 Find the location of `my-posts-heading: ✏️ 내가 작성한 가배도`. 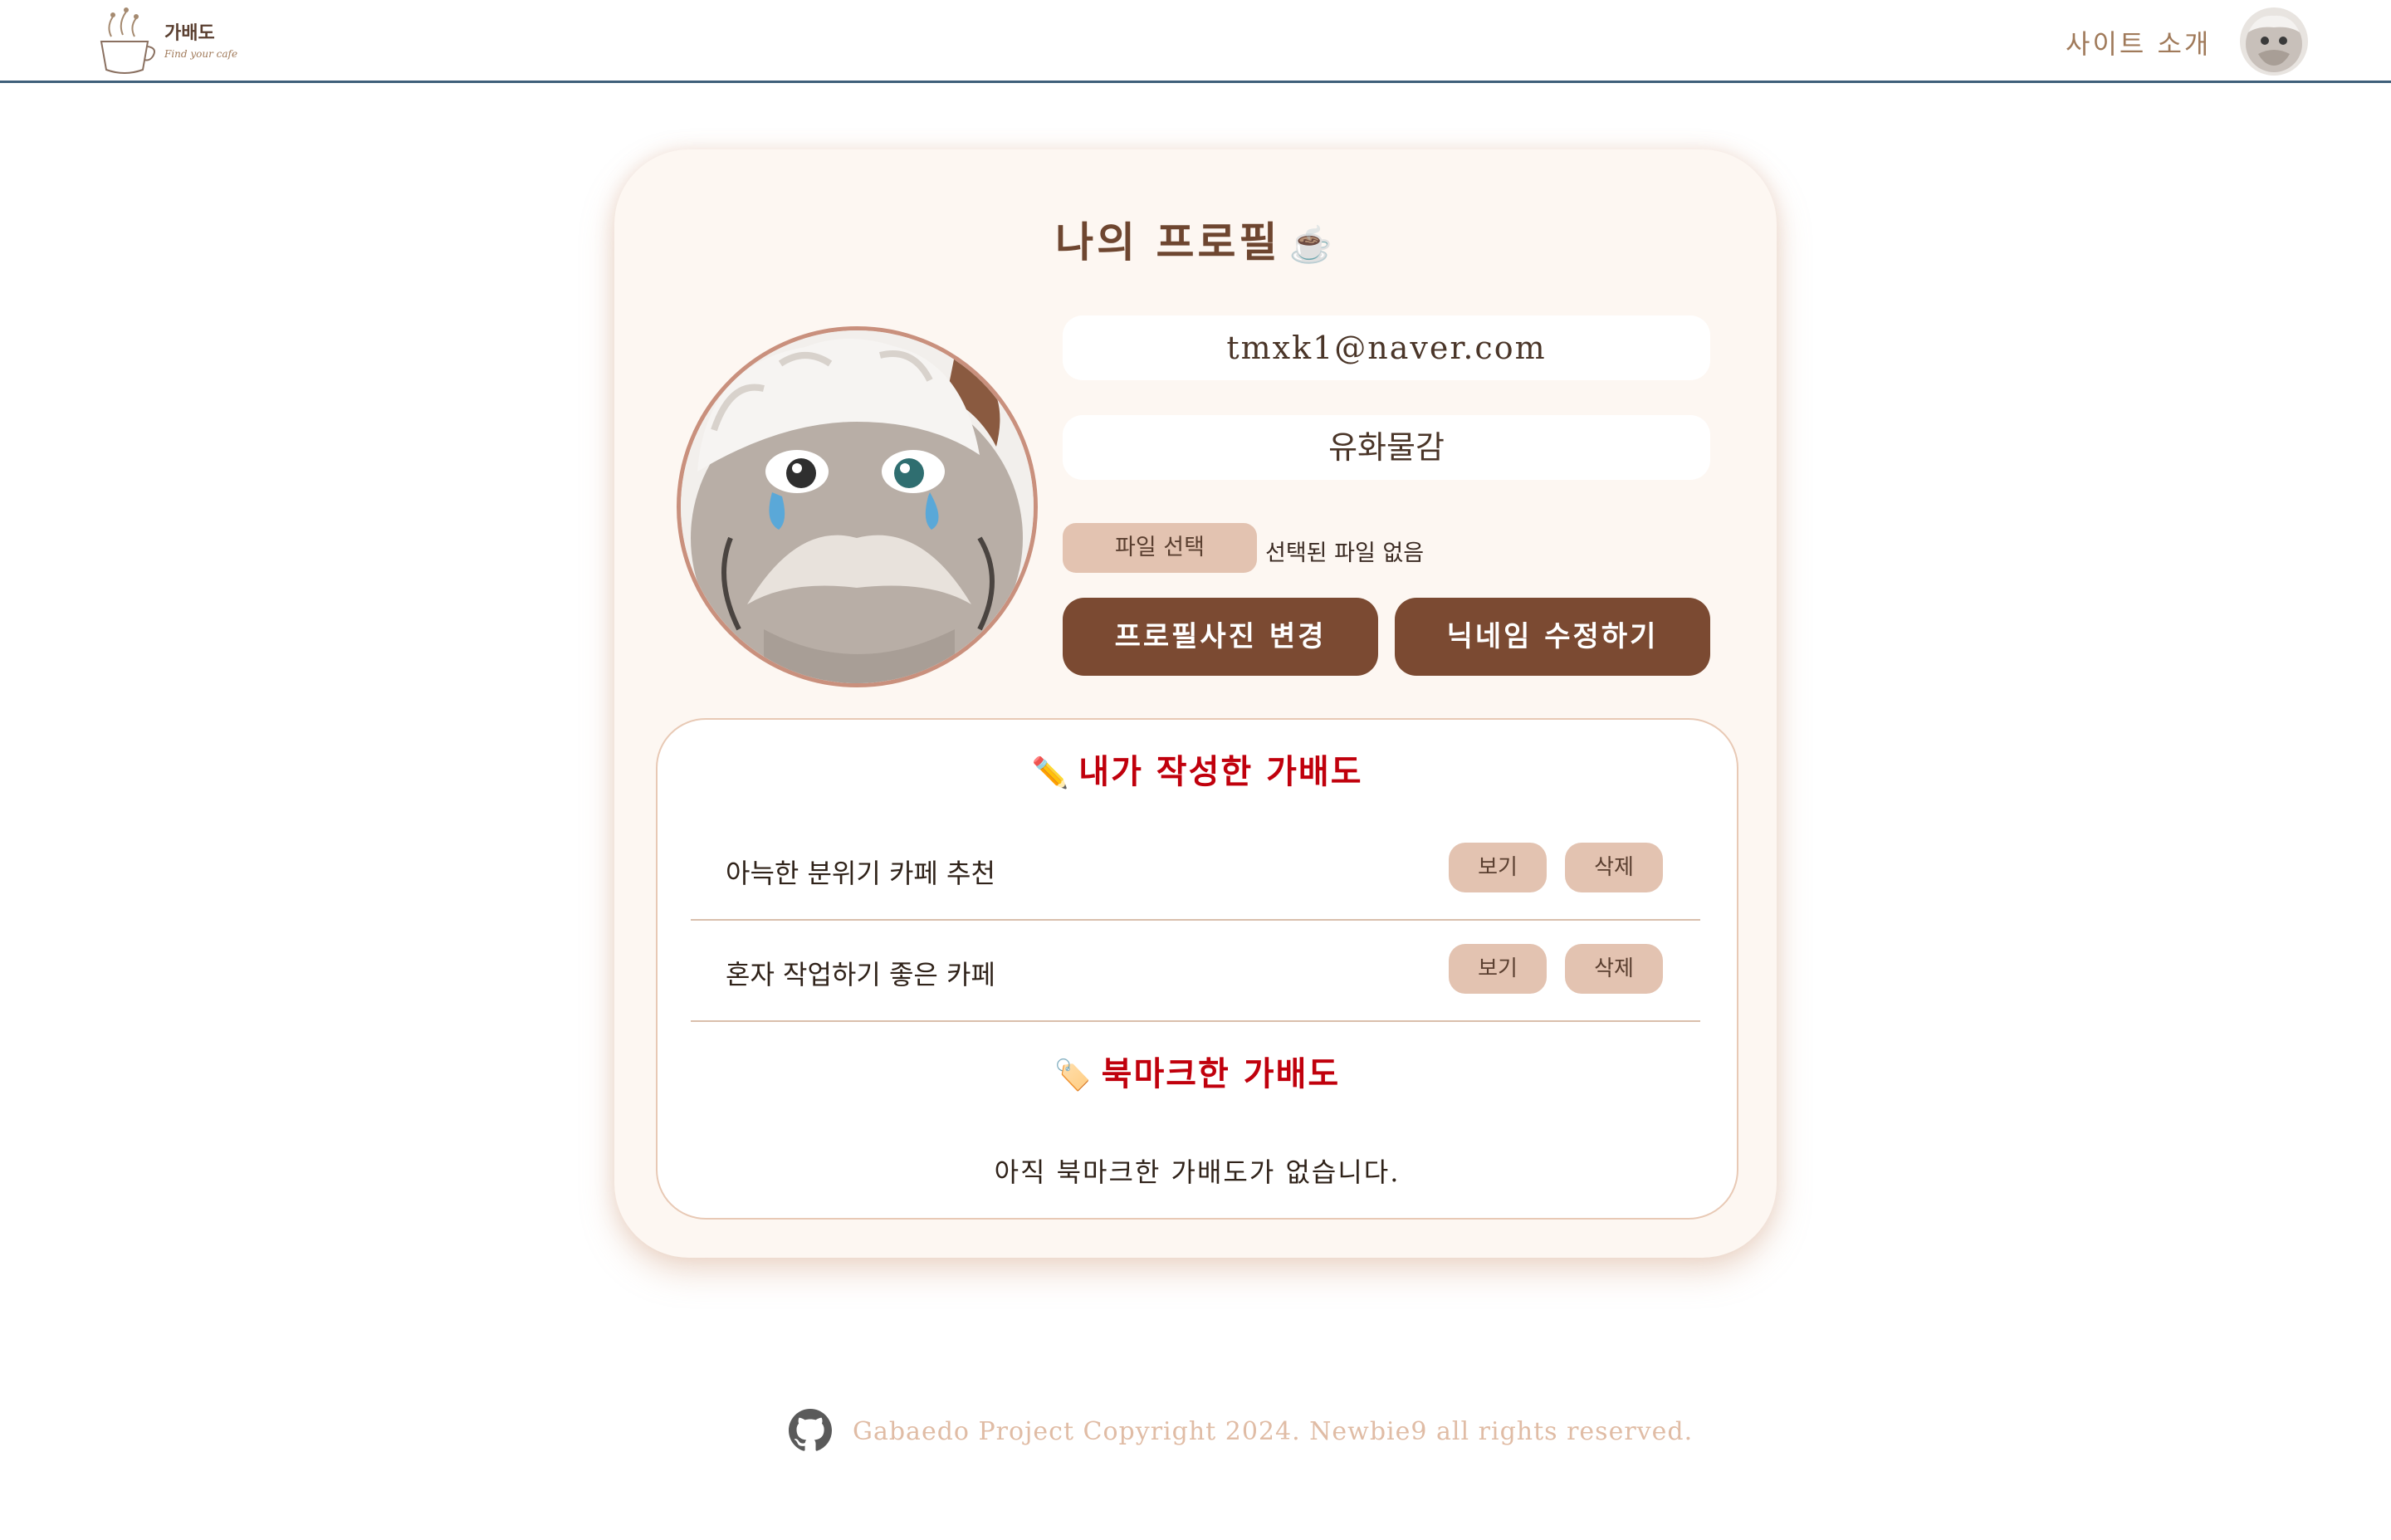

my-posts-heading: ✏️ 내가 작성한 가배도 is located at coordinates (1197, 769).